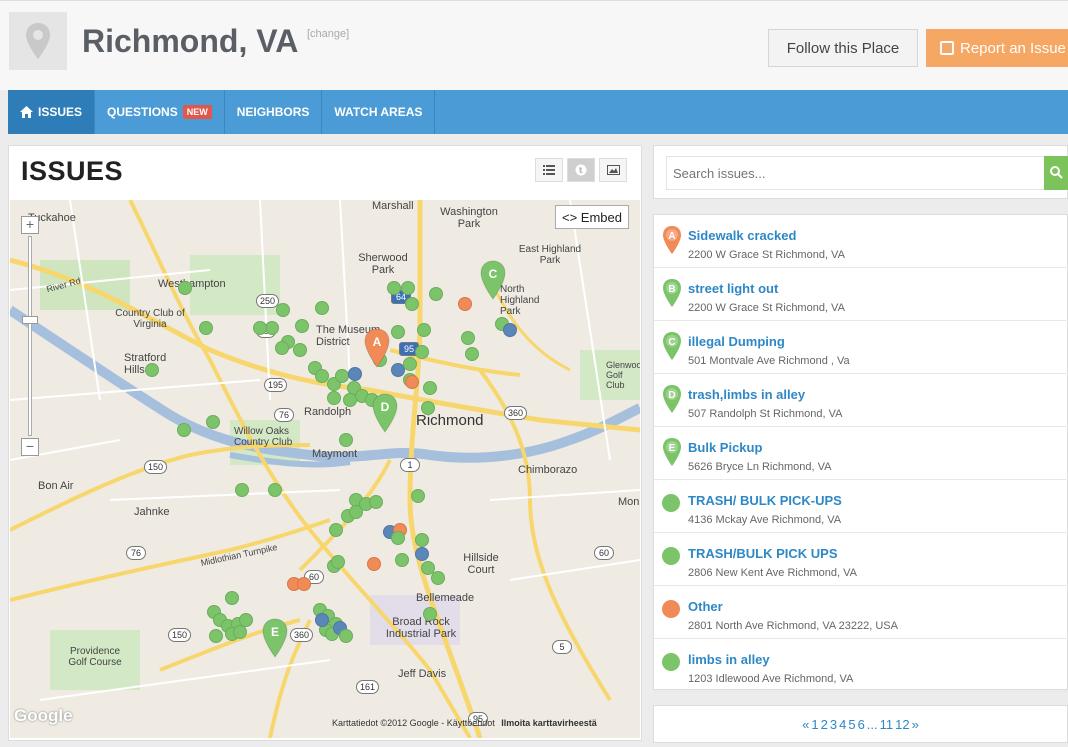 This screenshot has height=747, width=1068. What do you see at coordinates (736, 341) in the screenshot?
I see `issue-title-link: illegal Dumping` at bounding box center [736, 341].